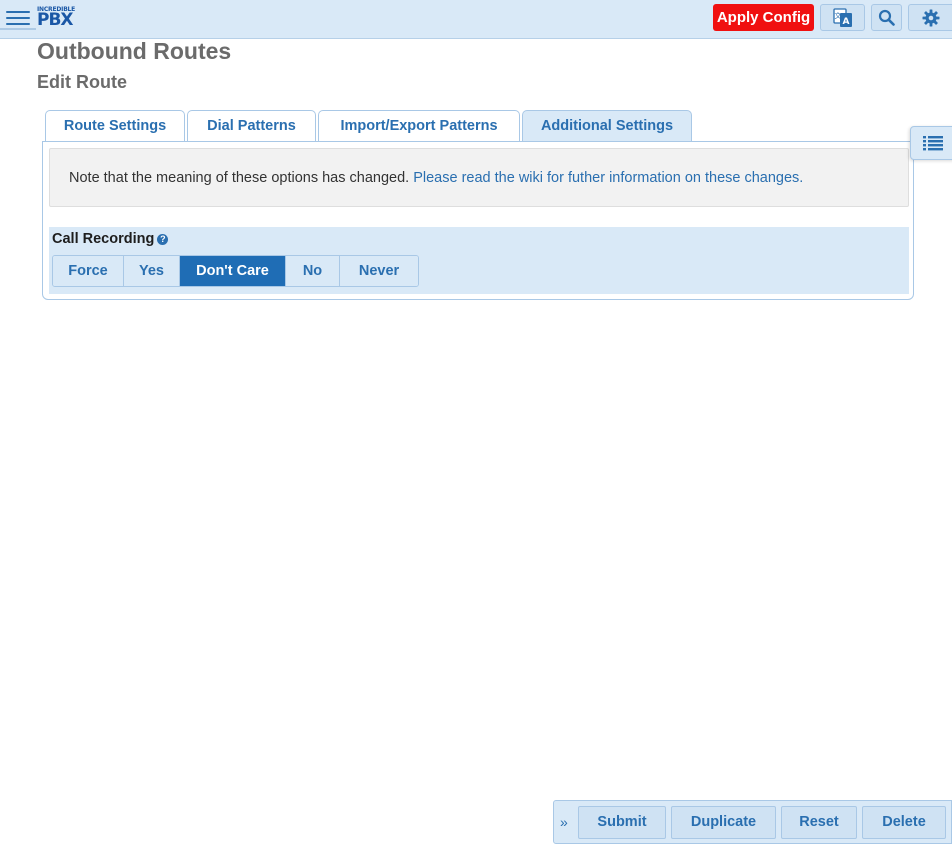  I want to click on side-panel-toggle, so click(931, 143).